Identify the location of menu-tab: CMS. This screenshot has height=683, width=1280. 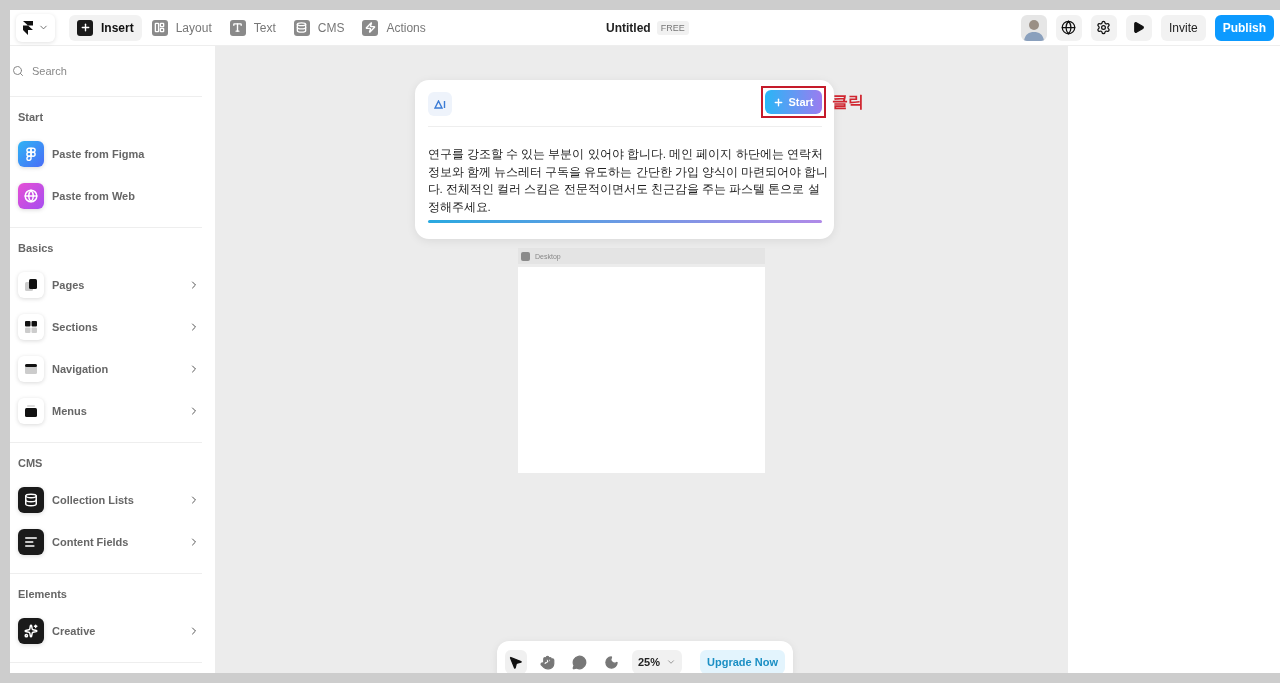
(319, 27).